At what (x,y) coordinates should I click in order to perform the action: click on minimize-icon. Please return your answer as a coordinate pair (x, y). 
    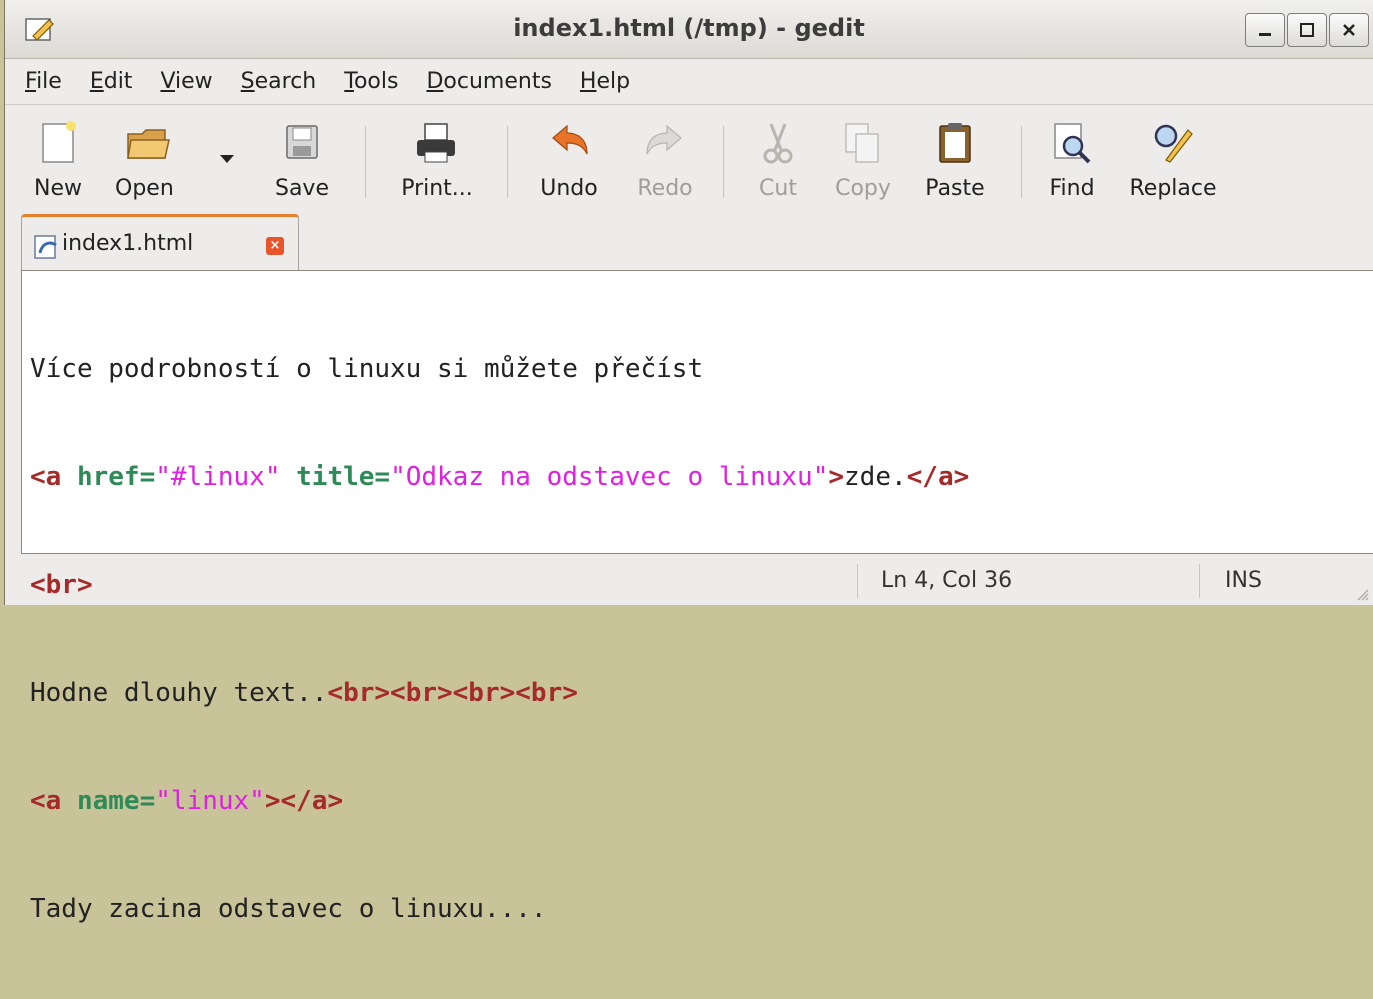
    Looking at the image, I should click on (1265, 34).